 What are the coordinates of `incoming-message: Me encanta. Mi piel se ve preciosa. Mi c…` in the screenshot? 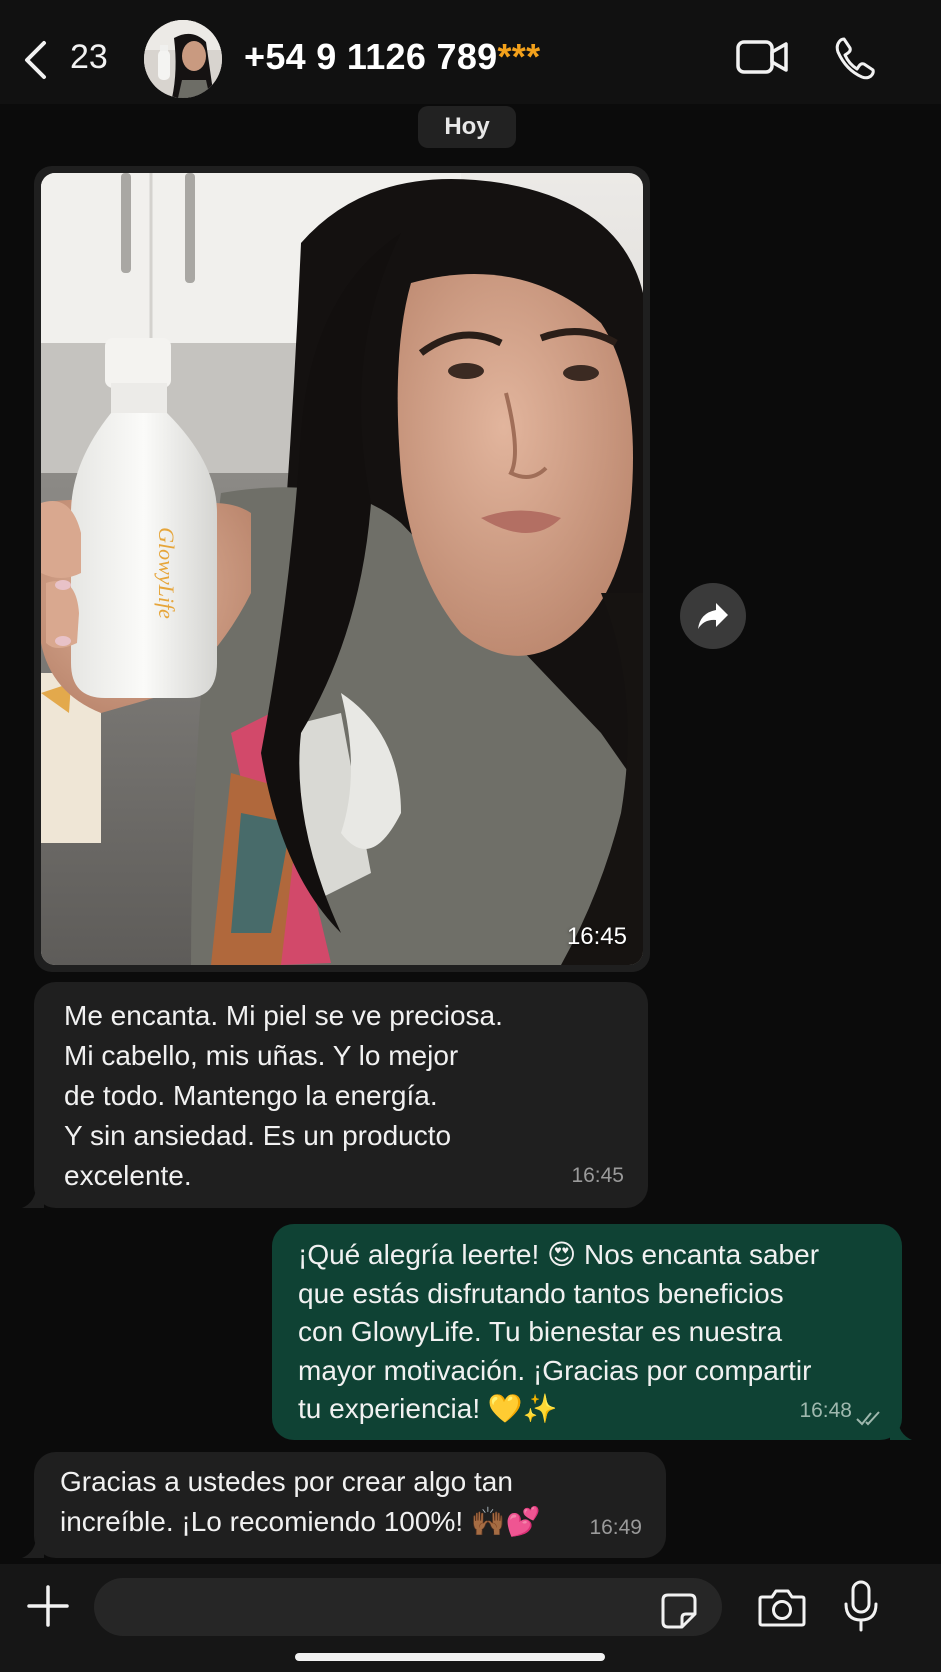 It's located at (341, 1095).